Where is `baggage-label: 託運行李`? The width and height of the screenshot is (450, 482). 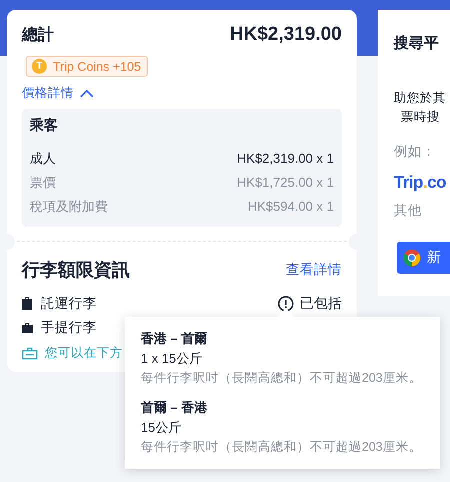
baggage-label: 託運行李 is located at coordinates (69, 304).